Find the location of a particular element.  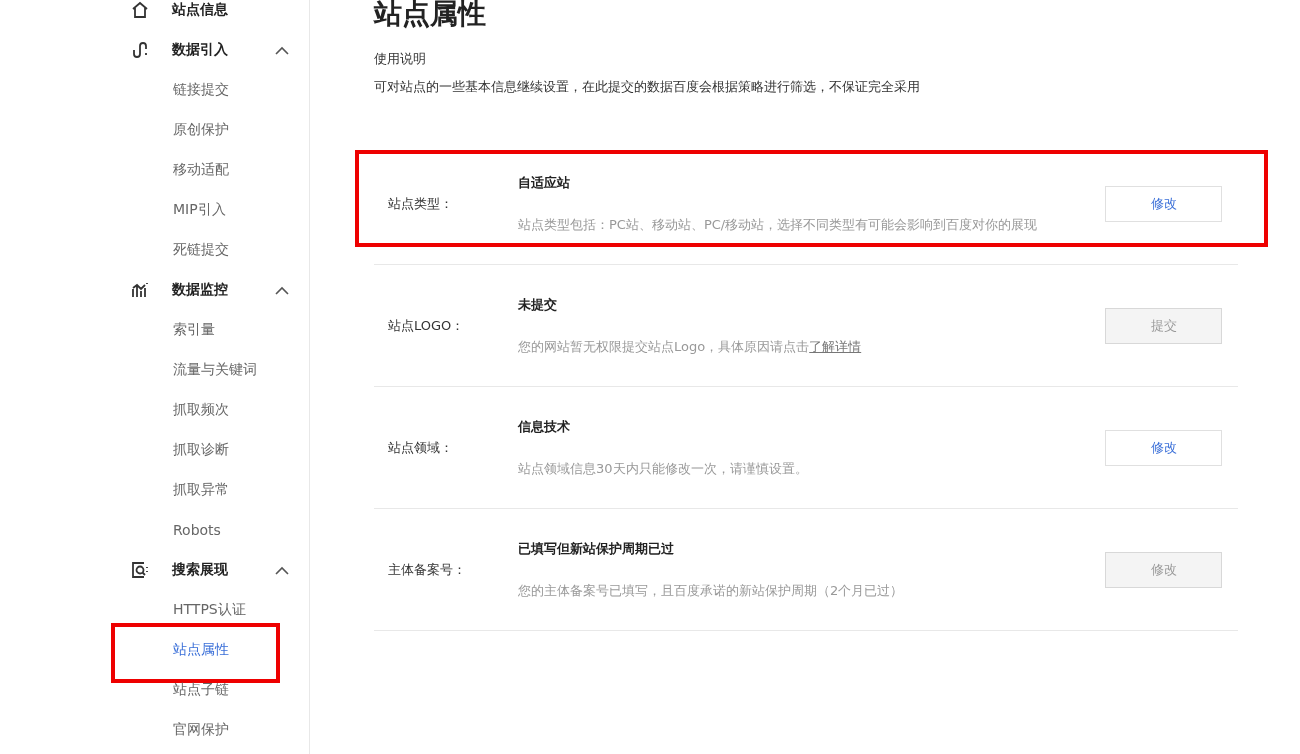

property-label: 站点LOGO： is located at coordinates (426, 325).